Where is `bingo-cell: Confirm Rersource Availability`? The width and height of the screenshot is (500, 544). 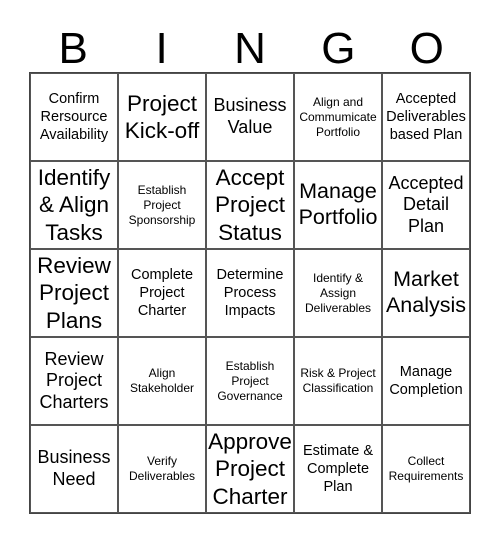 bingo-cell: Confirm Rersource Availability is located at coordinates (74, 117).